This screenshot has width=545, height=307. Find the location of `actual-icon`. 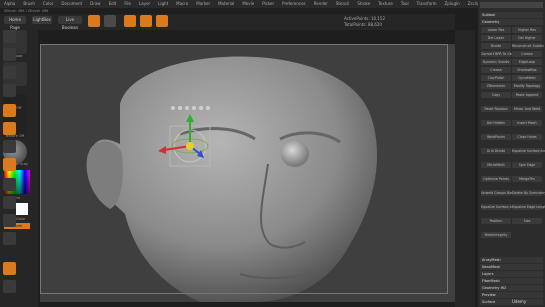

actual-icon is located at coordinates (9, 90).